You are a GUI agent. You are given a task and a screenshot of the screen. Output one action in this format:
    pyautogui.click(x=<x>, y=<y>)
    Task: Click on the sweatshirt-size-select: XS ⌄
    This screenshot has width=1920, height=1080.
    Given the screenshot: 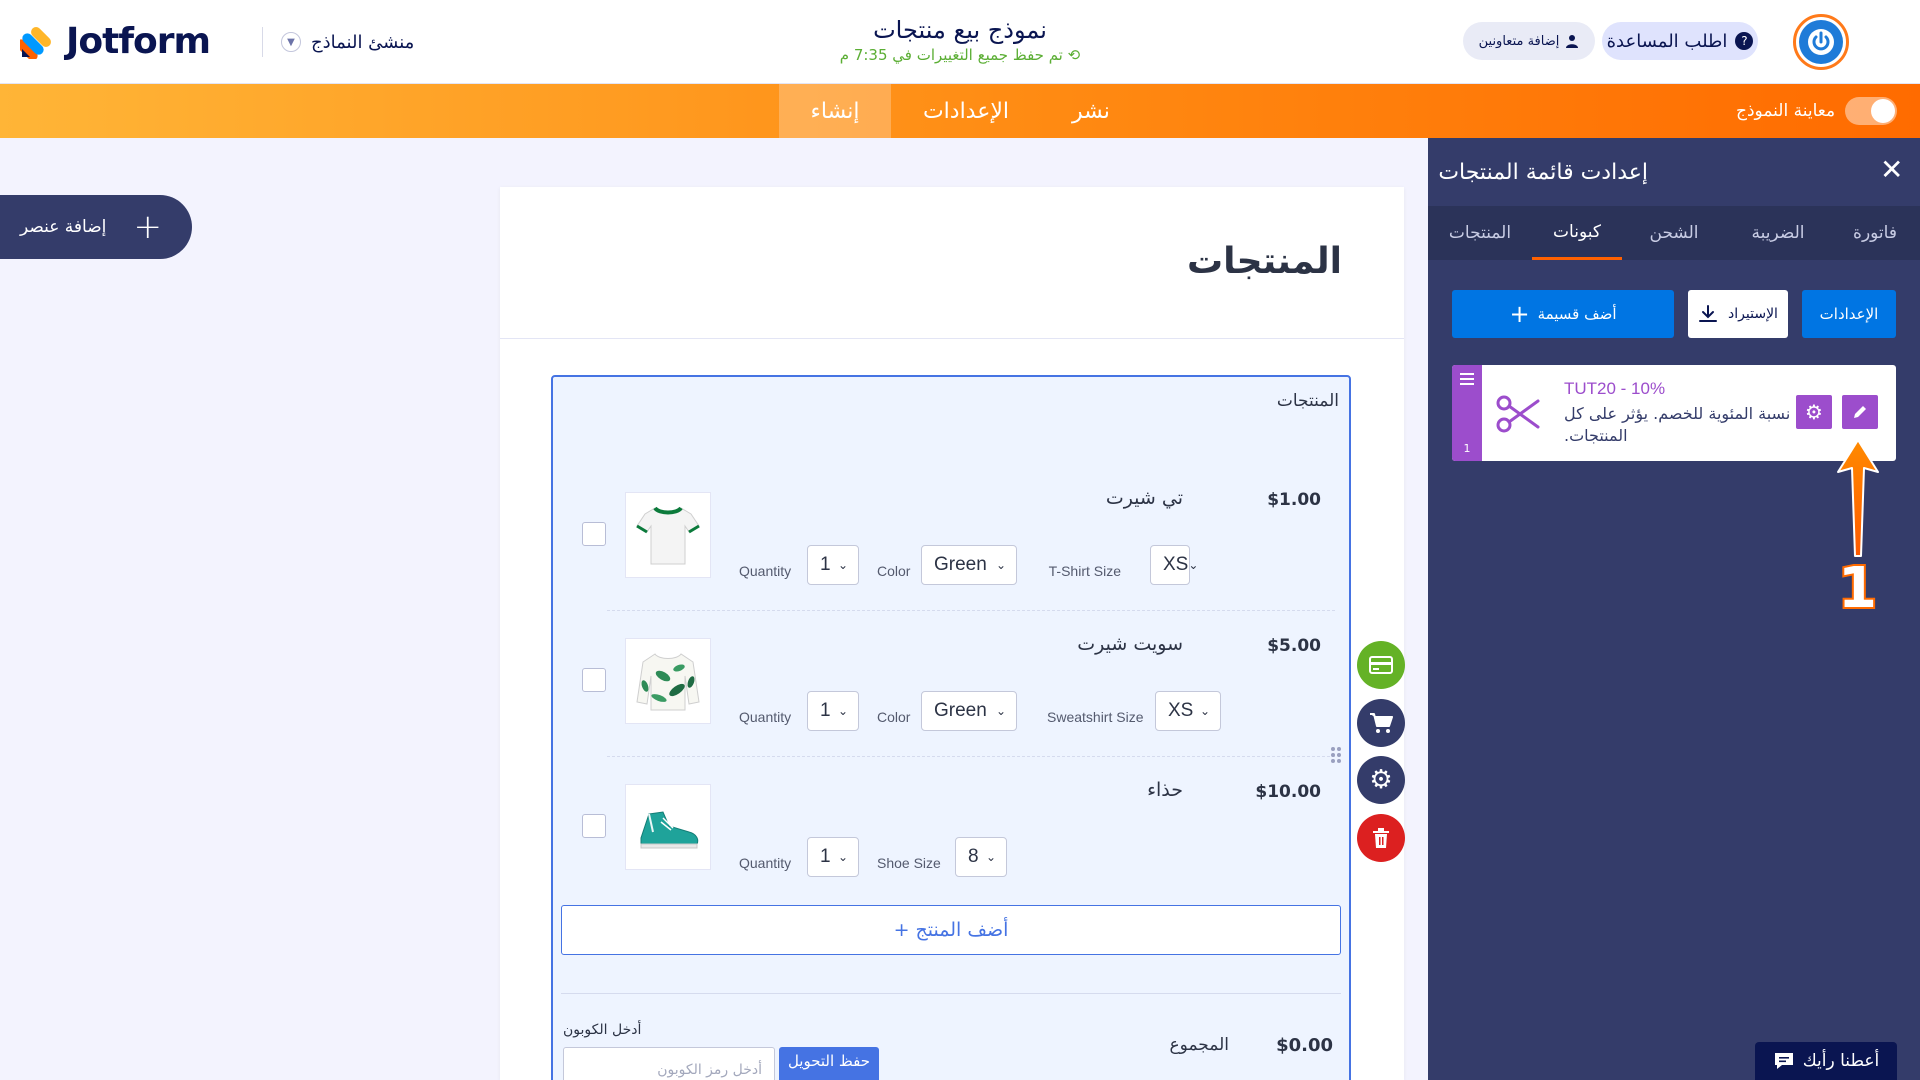 What is the action you would take?
    pyautogui.click(x=1188, y=711)
    